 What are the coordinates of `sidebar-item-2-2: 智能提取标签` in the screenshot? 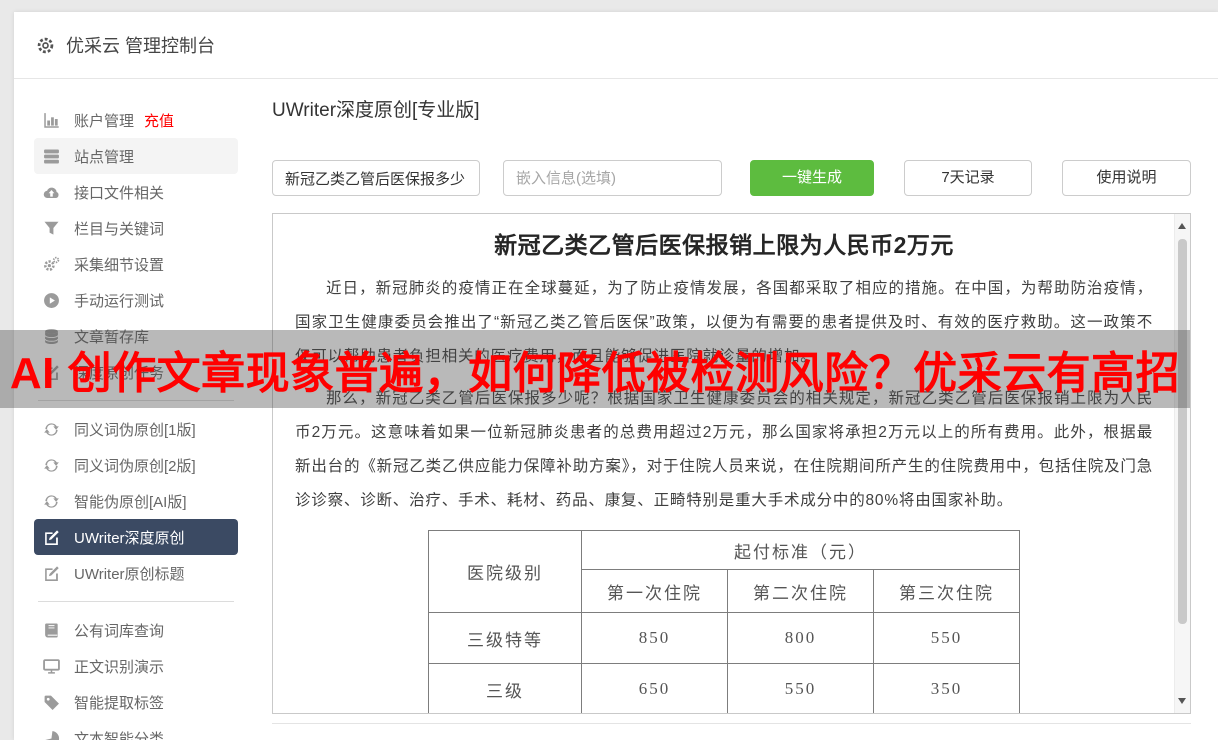 It's located at (136, 702).